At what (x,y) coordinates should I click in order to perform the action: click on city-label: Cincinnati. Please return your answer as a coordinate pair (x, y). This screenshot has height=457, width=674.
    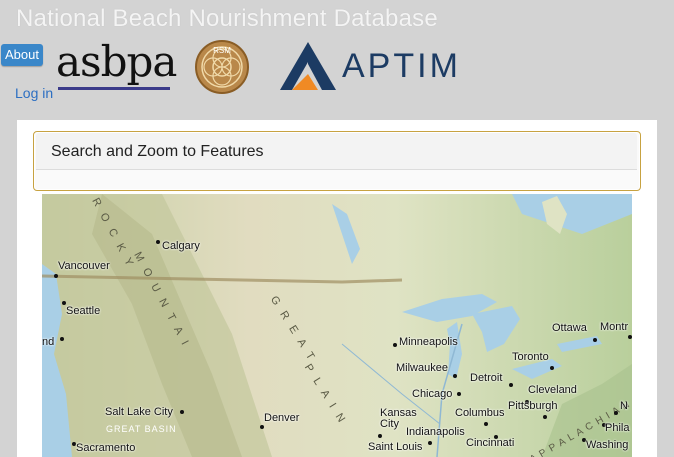
    Looking at the image, I should click on (490, 443).